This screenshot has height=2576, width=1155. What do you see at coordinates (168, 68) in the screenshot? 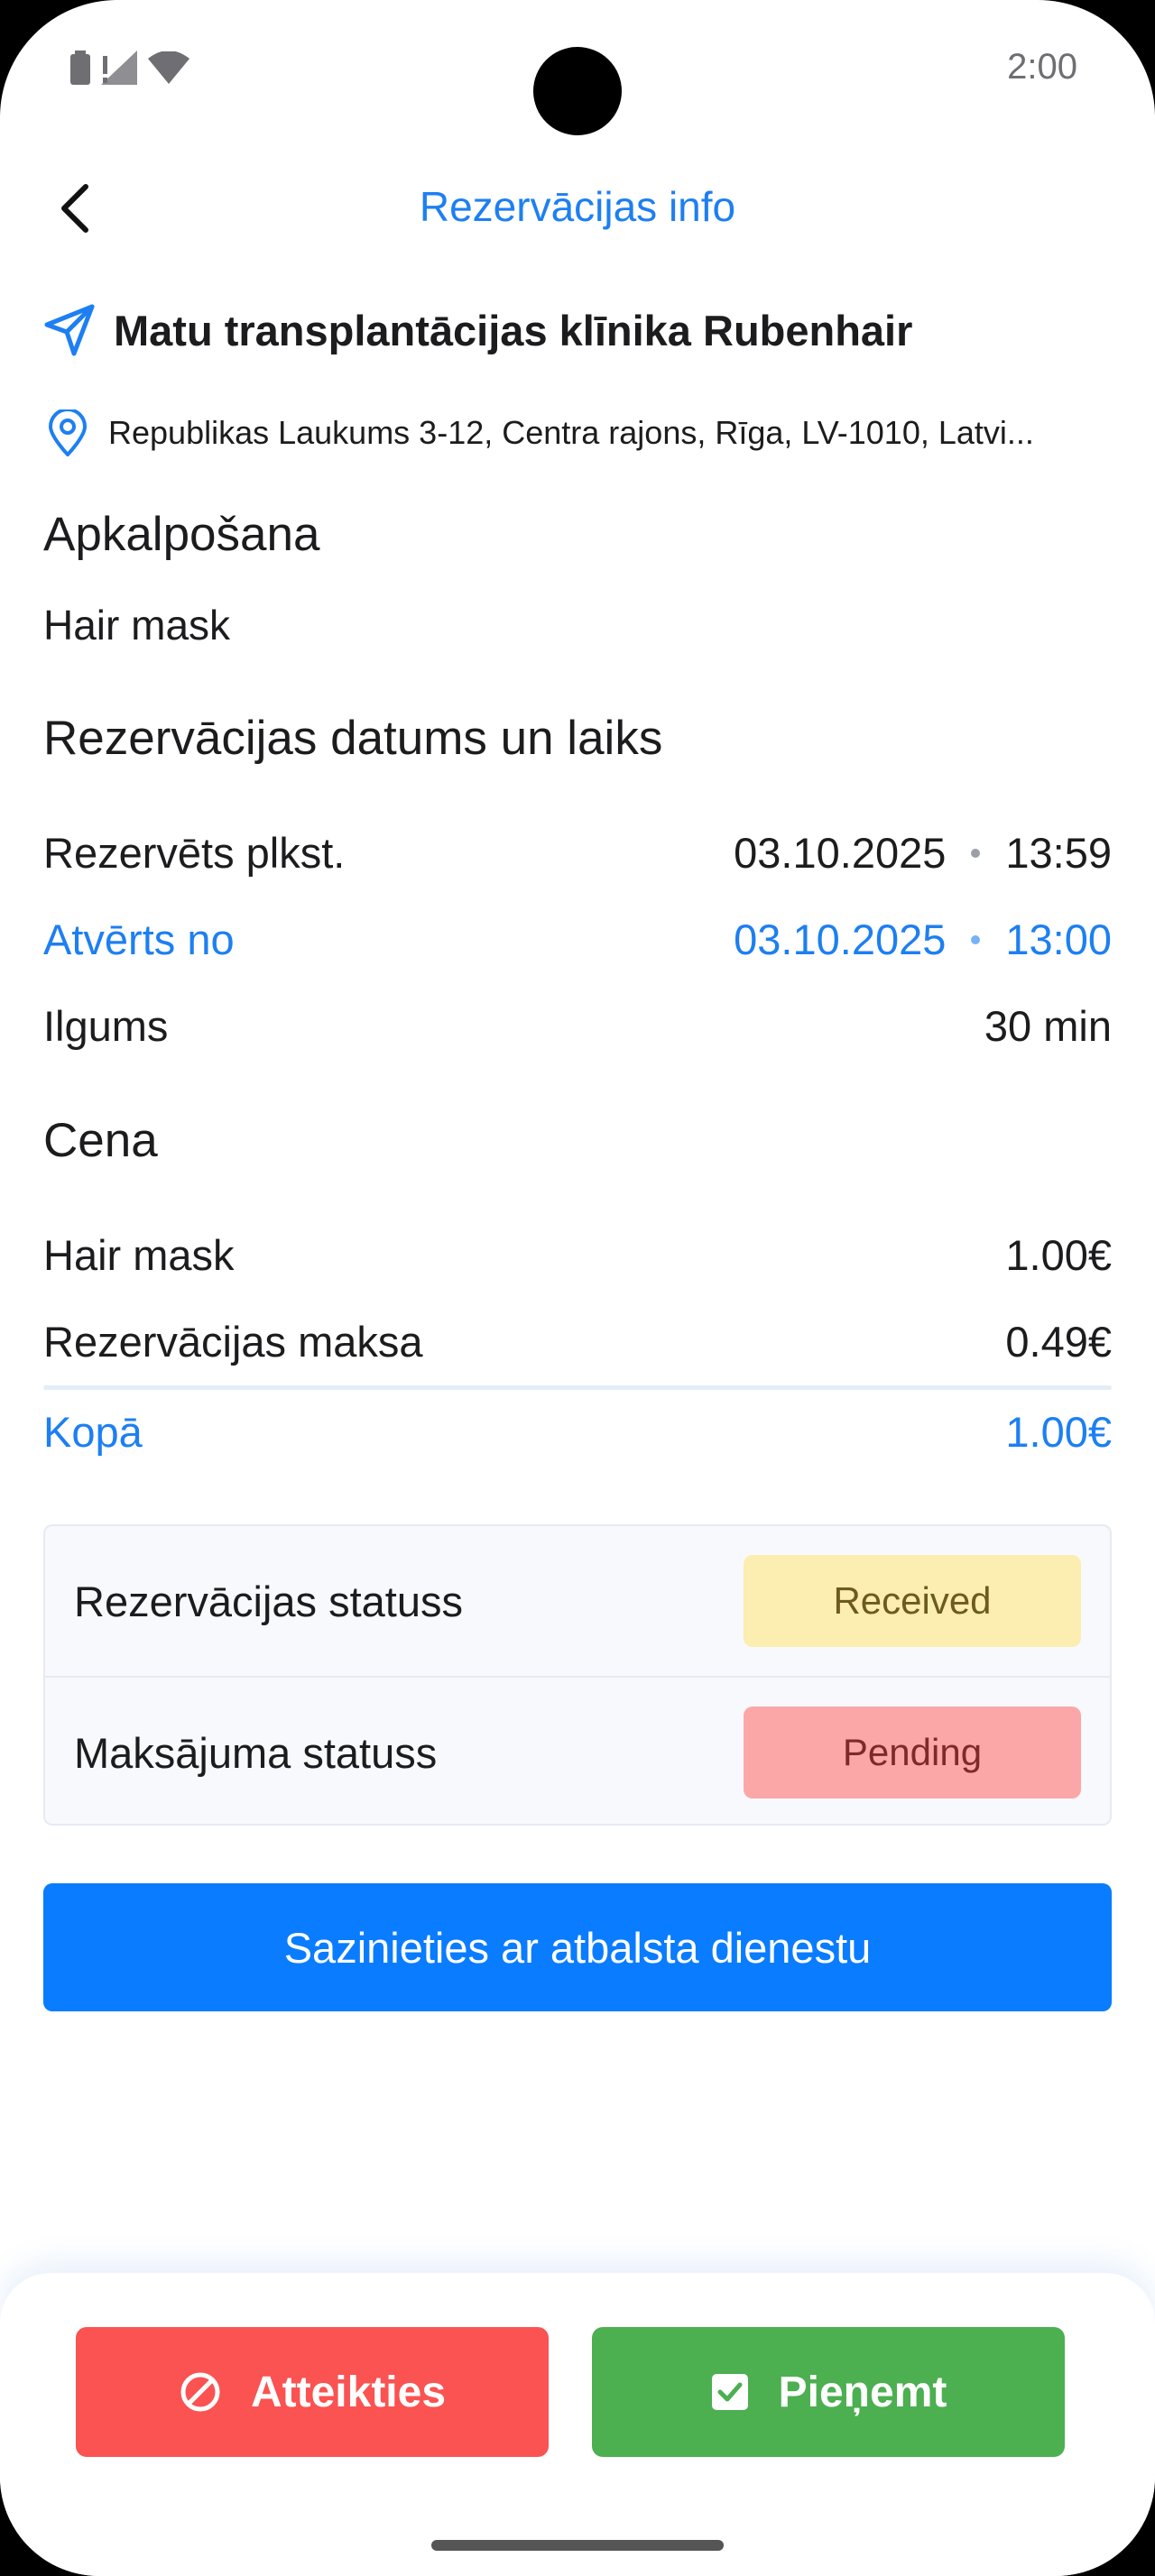
I see `wifi-icon` at bounding box center [168, 68].